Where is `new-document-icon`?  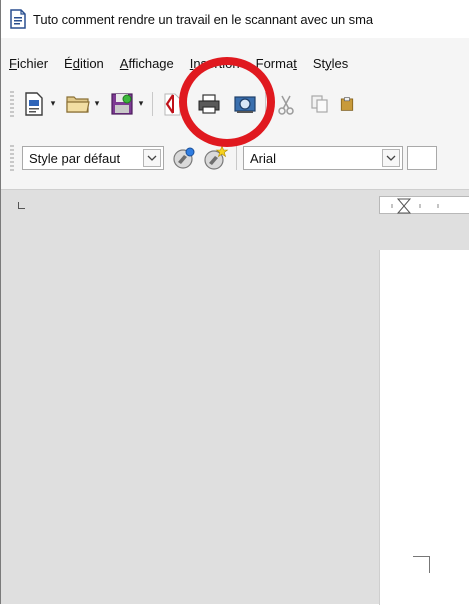 new-document-icon is located at coordinates (34, 104).